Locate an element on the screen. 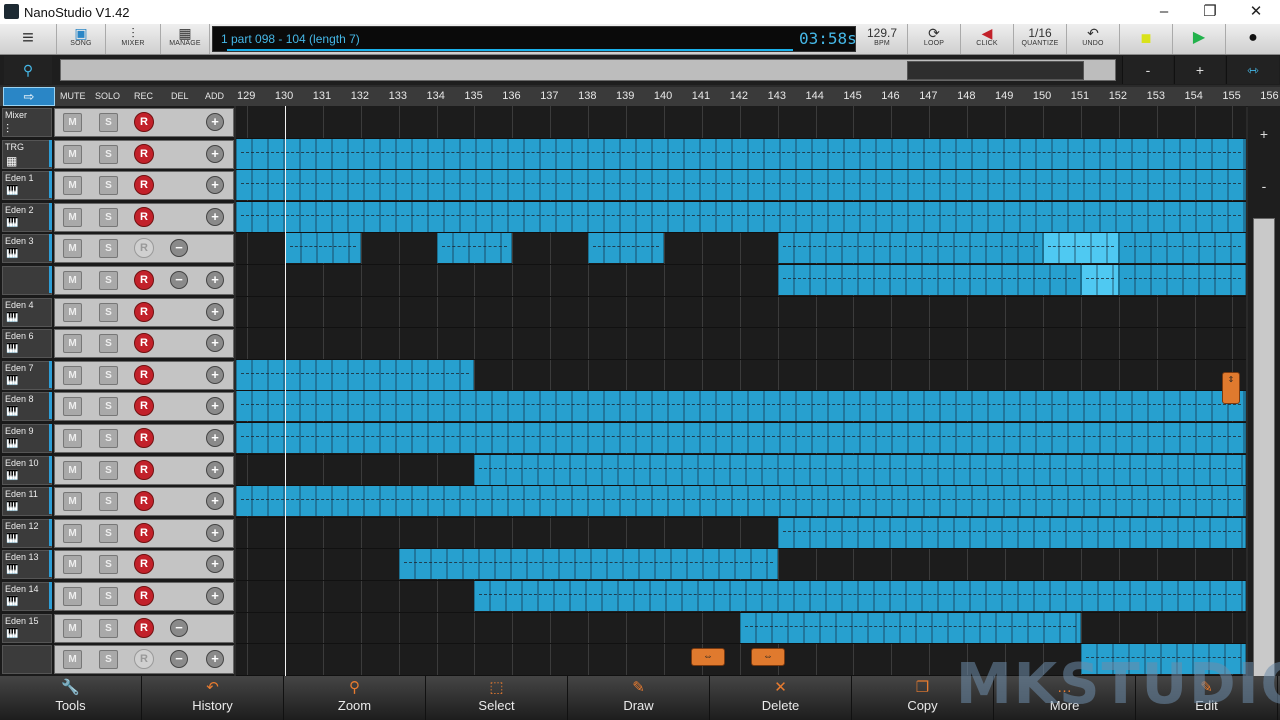 The width and height of the screenshot is (1280, 720). track-name-cell: Eden 1 🎹 is located at coordinates (27, 186).